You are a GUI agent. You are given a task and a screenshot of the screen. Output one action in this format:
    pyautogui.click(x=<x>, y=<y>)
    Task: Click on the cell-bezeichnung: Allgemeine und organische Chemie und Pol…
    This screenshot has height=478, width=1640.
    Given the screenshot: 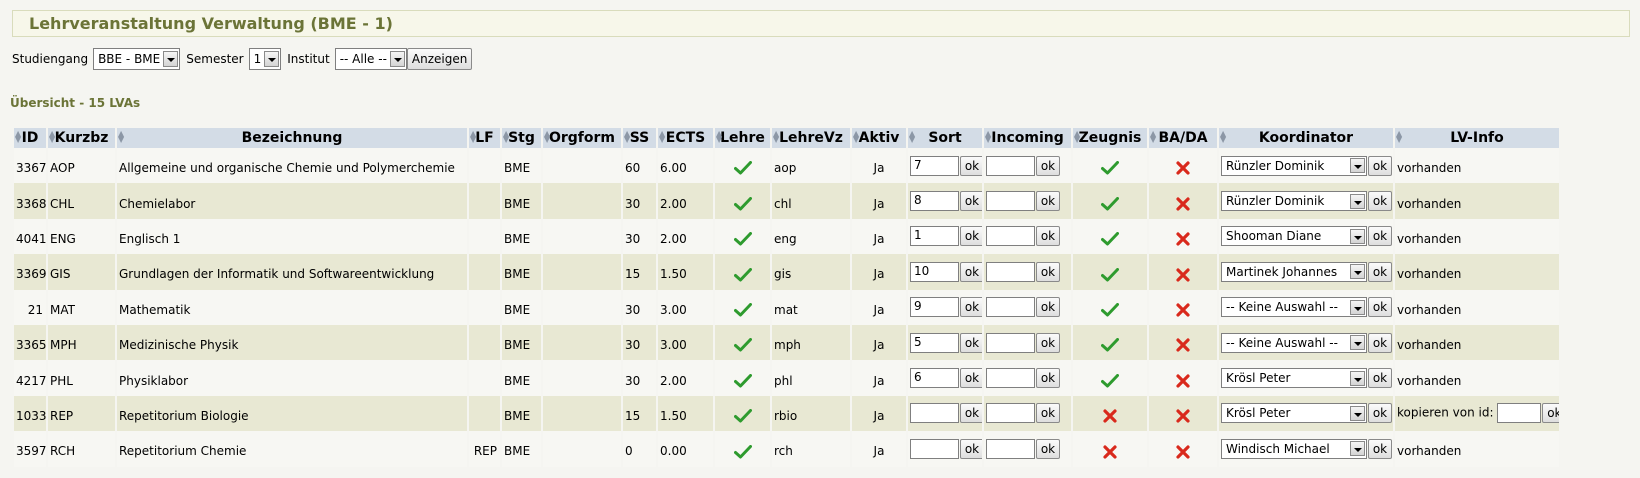 What is the action you would take?
    pyautogui.click(x=291, y=166)
    